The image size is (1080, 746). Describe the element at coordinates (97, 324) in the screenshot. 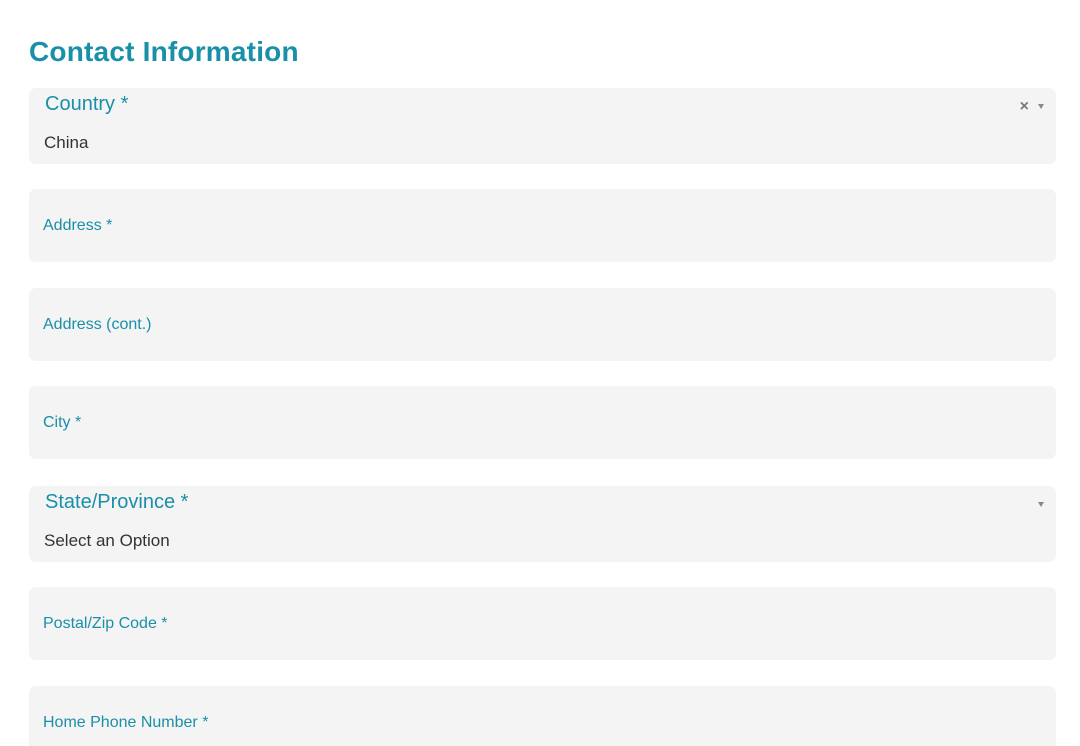

I see `address-cont-label: Address (cont.)` at that location.